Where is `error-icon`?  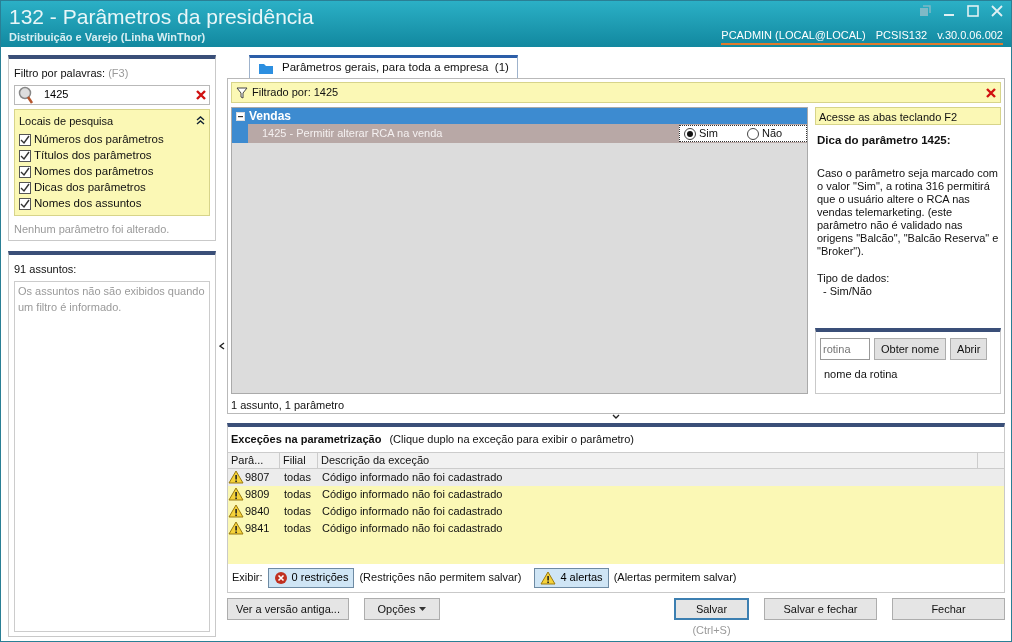
error-icon is located at coordinates (280, 577).